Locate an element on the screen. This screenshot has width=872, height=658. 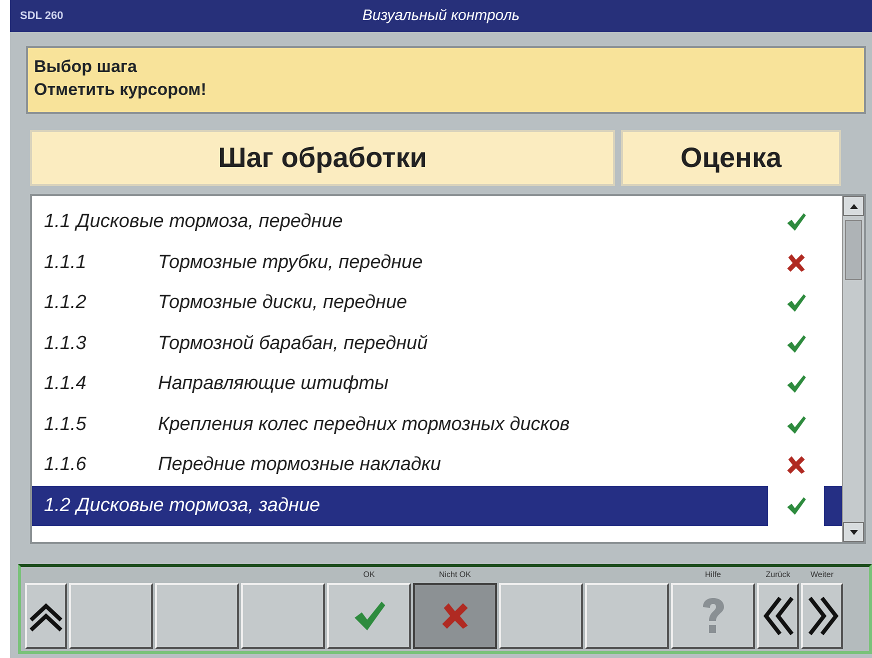
step-label: Направляющие штифты is located at coordinates (273, 384).